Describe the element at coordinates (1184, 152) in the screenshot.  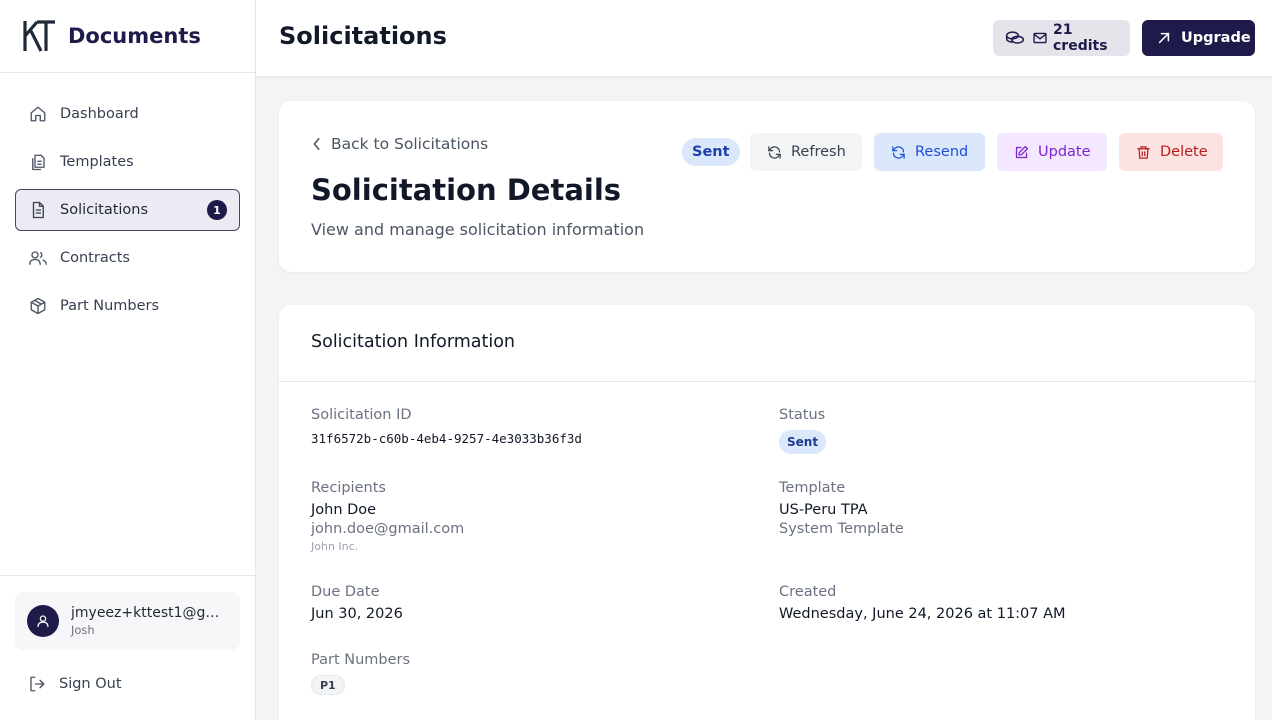
I see `delete-label: Delete` at that location.